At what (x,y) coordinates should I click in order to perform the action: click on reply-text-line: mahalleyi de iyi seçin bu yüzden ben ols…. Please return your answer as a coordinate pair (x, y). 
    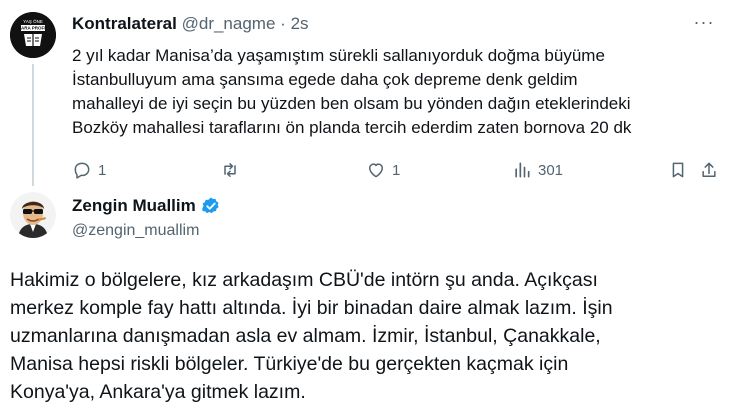
    Looking at the image, I should click on (351, 103).